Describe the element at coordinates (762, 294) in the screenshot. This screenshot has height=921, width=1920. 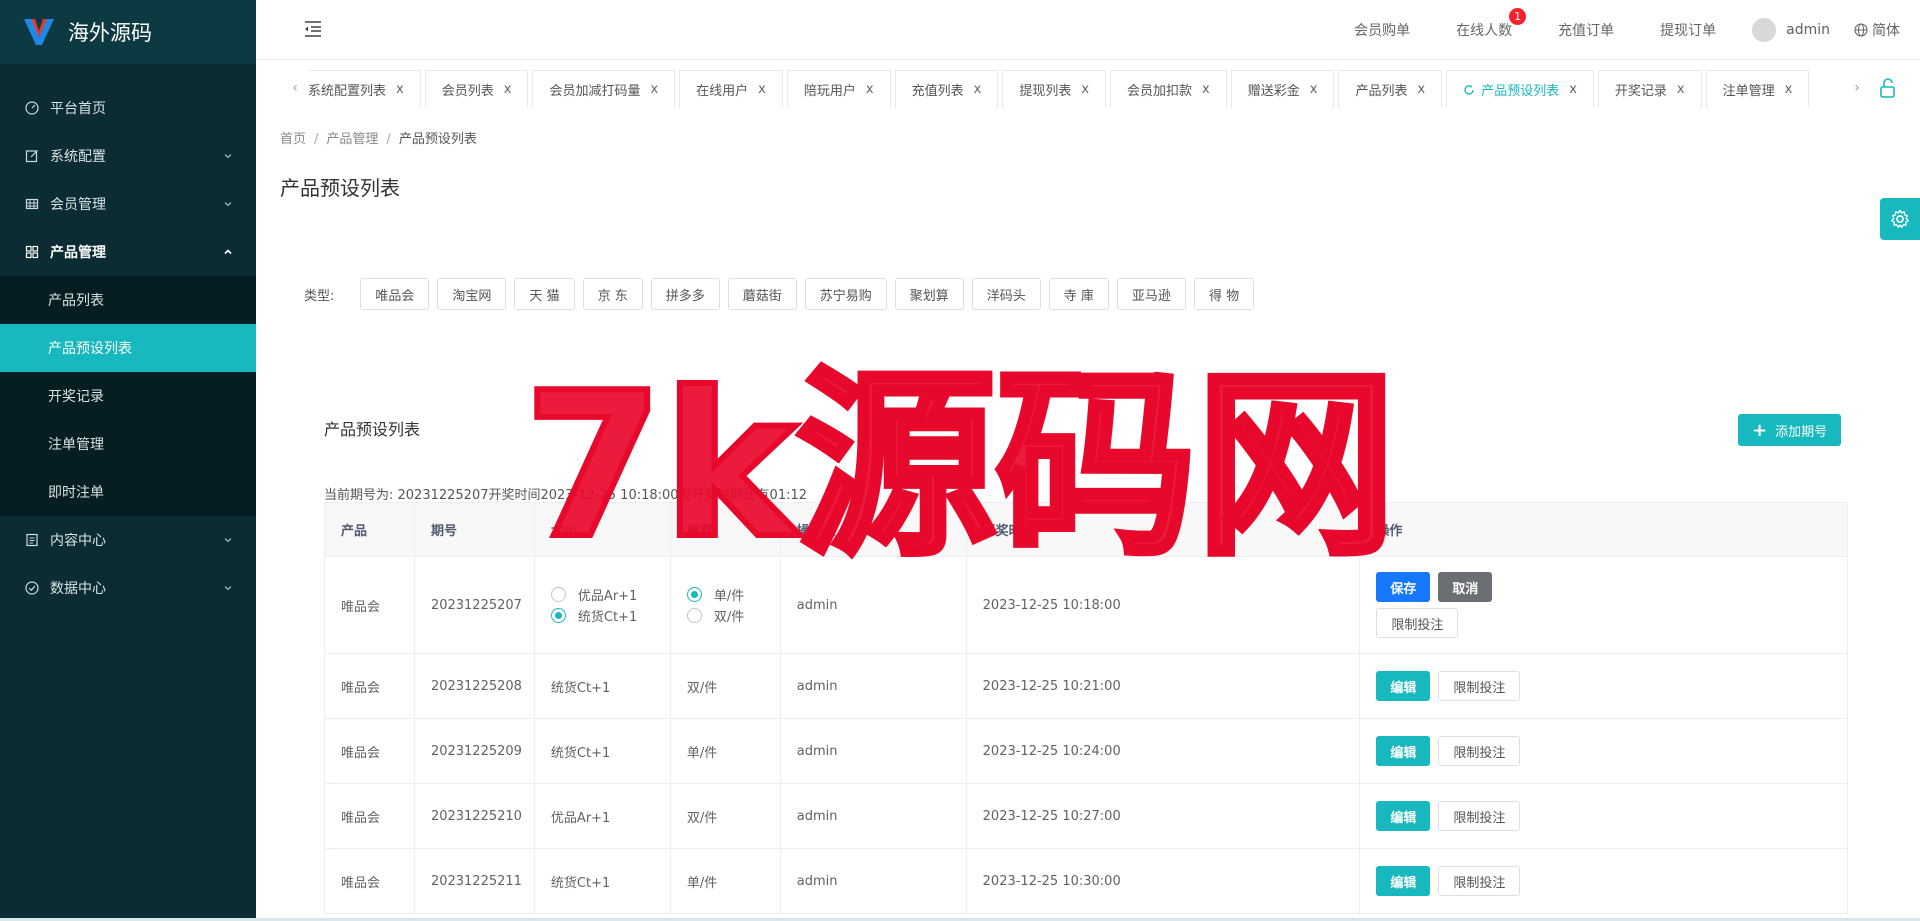
I see `type-tag-5: 蘑菇街` at that location.